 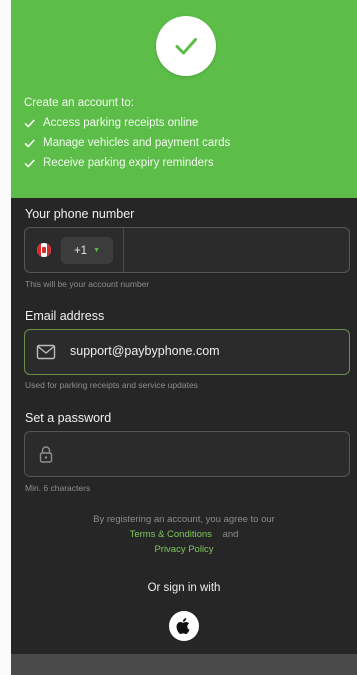 I want to click on phone-helper: This will be your account number, so click(x=87, y=284).